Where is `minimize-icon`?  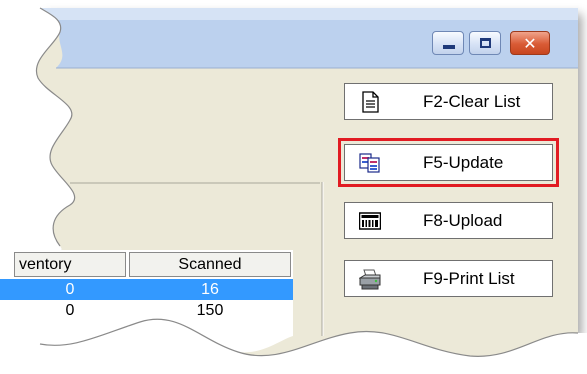
minimize-icon is located at coordinates (449, 47).